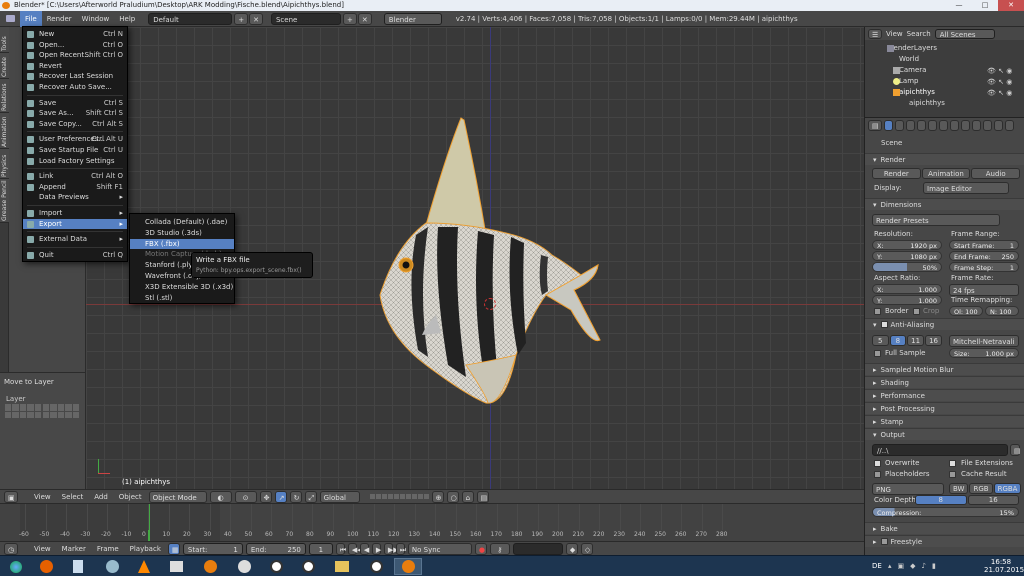 The width and height of the screenshot is (1024, 576). I want to click on steam-icon, so click(112, 566).